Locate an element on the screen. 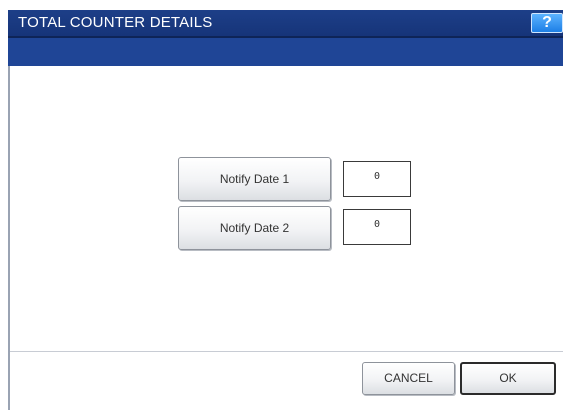 This screenshot has height=410, width=563. help-button: ? is located at coordinates (547, 23).